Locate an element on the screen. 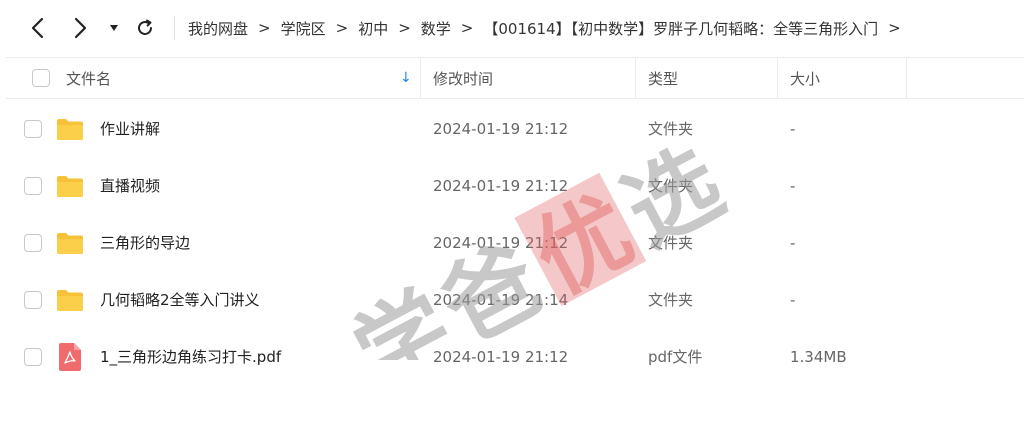 This screenshot has height=442, width=1024. breadcrumb-item: 数学 is located at coordinates (436, 28).